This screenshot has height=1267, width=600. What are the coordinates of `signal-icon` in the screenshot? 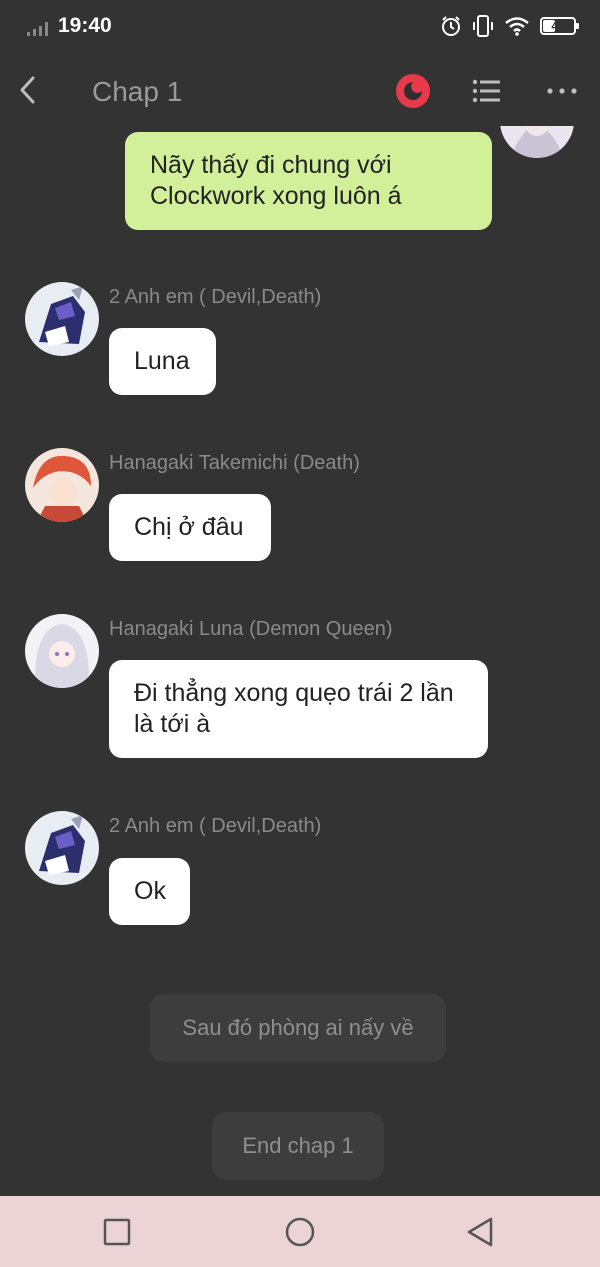 It's located at (37, 29).